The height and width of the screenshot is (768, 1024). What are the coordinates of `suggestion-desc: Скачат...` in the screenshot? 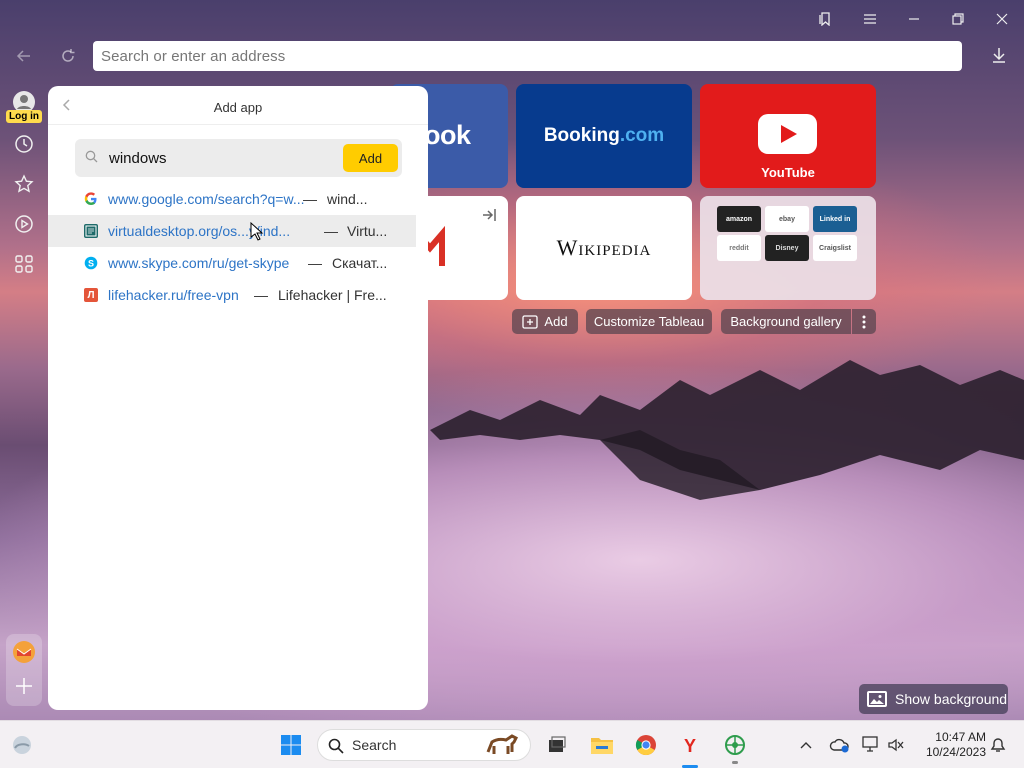 It's located at (360, 263).